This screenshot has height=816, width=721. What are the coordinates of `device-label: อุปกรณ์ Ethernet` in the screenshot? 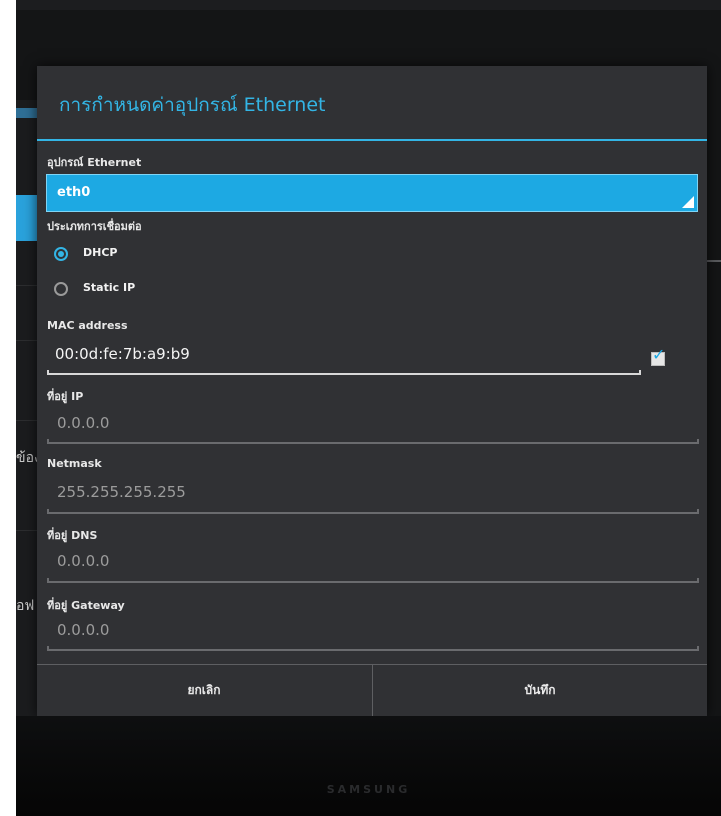 It's located at (94, 162).